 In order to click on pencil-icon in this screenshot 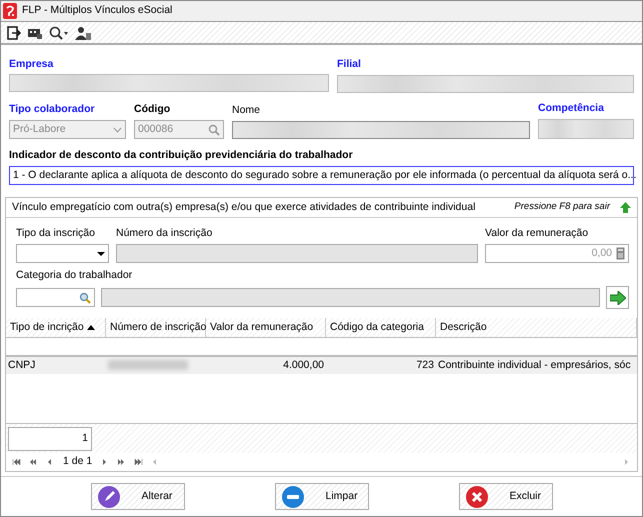, I will do `click(109, 497)`.